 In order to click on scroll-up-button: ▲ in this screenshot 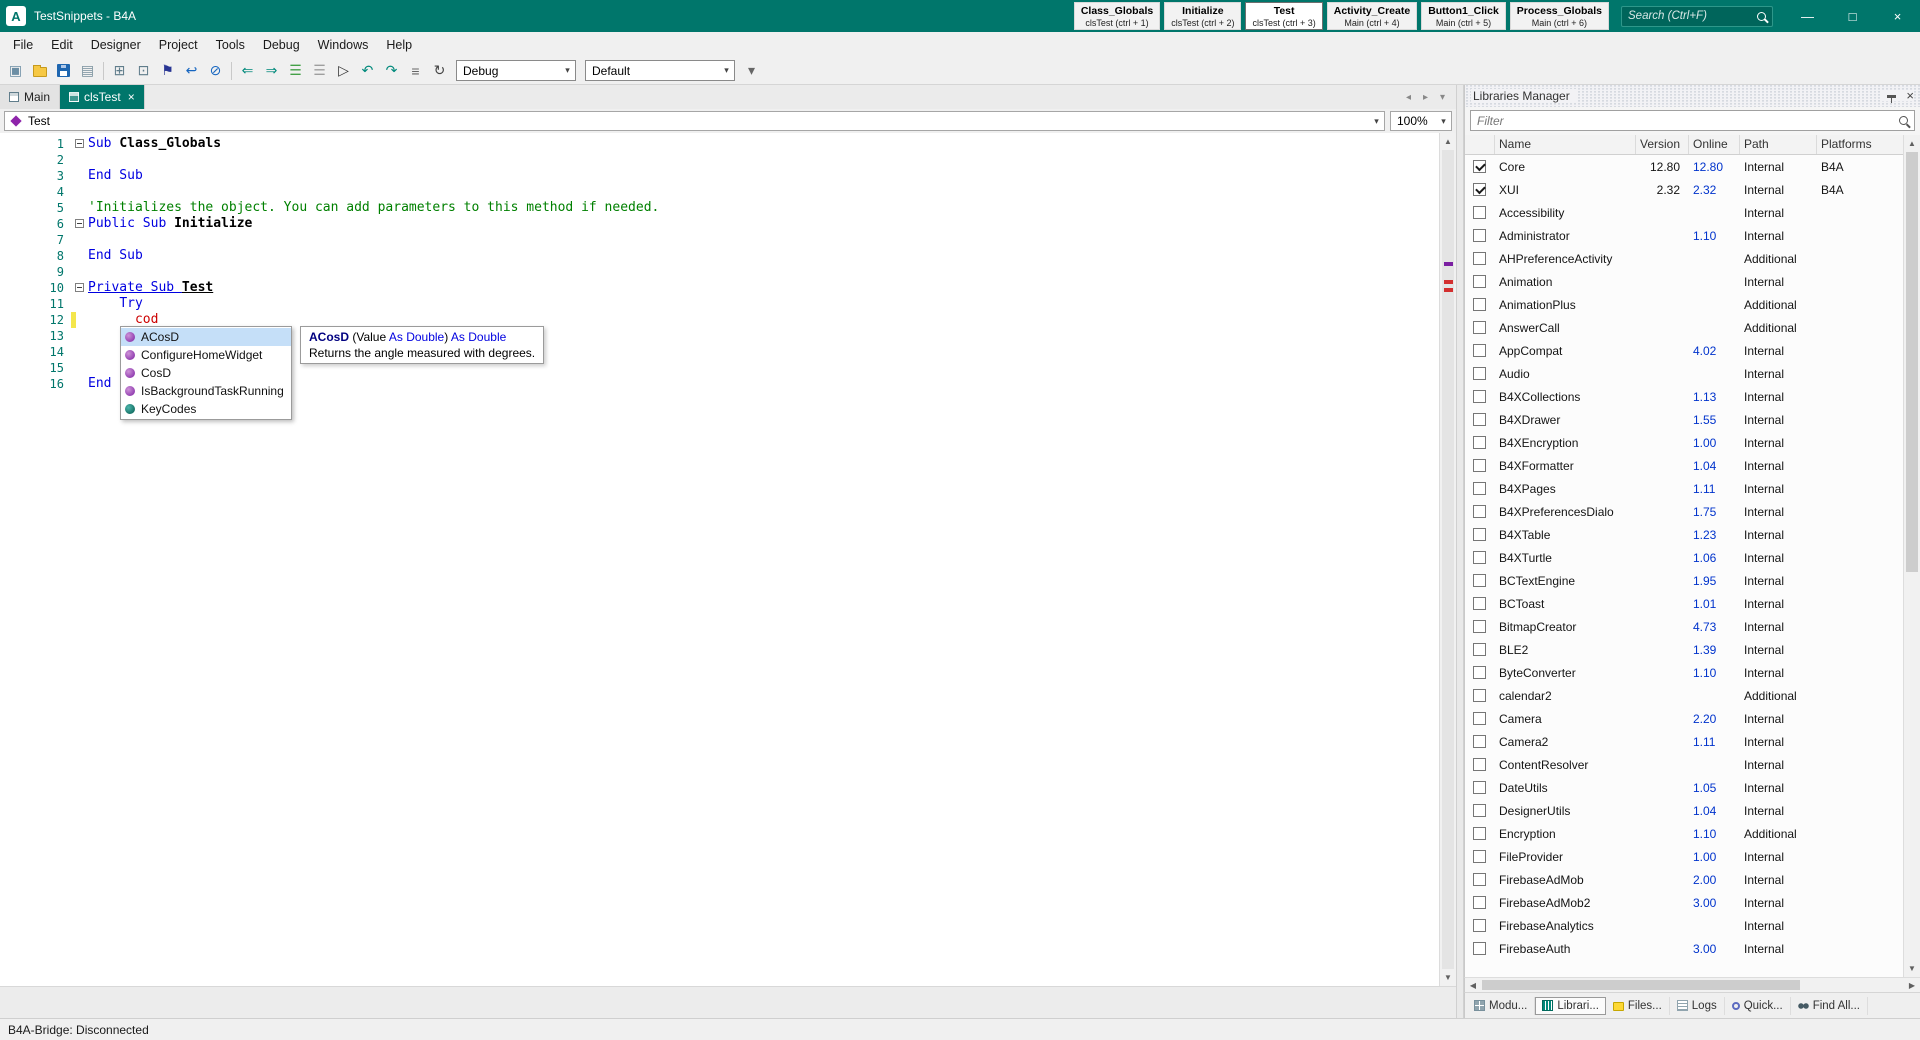, I will do `click(1448, 141)`.